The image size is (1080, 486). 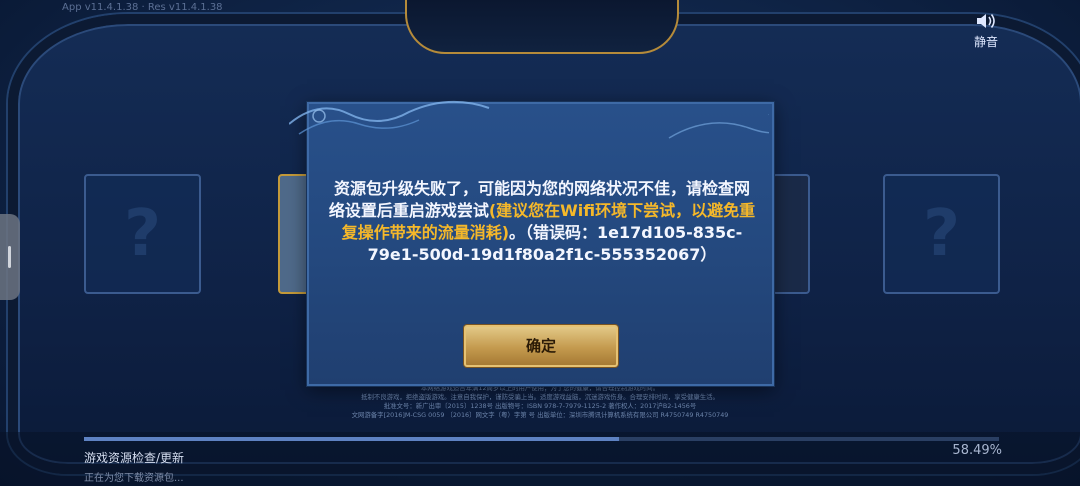 What do you see at coordinates (541, 346) in the screenshot?
I see `confirm-button: 确定` at bounding box center [541, 346].